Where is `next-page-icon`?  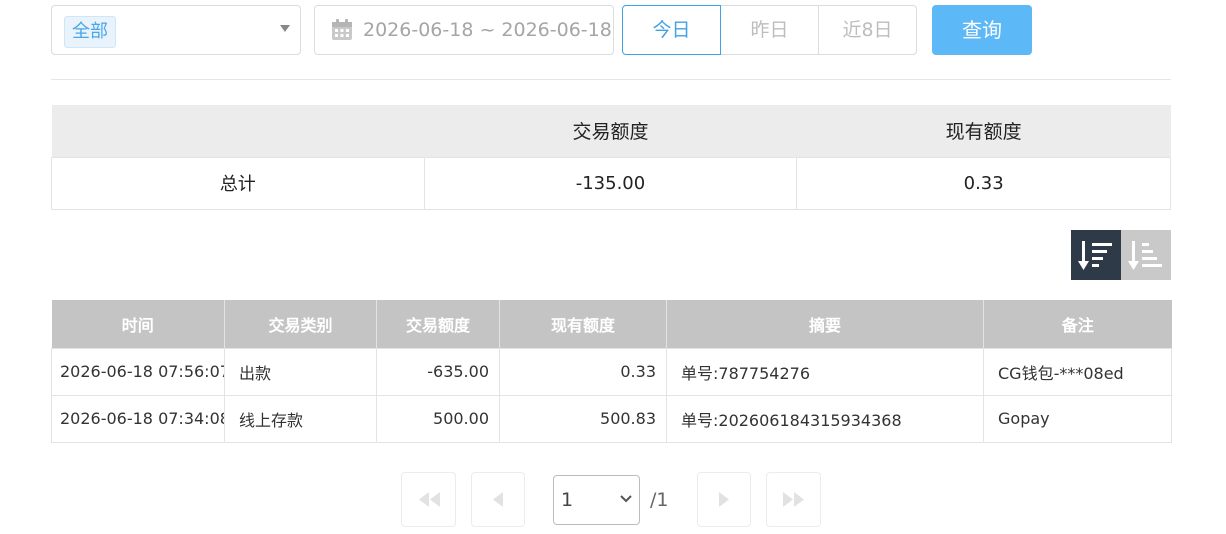 next-page-icon is located at coordinates (724, 499).